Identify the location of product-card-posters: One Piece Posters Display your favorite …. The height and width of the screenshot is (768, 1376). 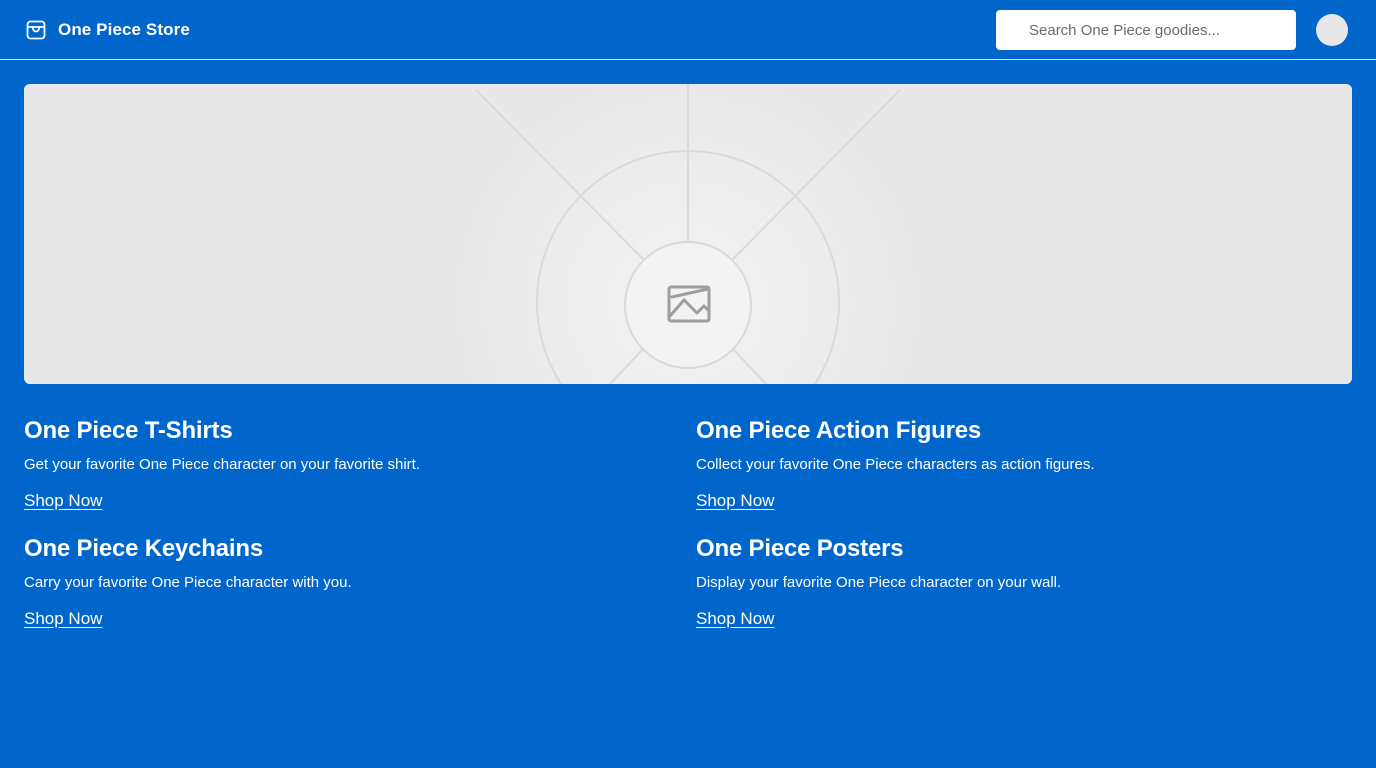
(1024, 577).